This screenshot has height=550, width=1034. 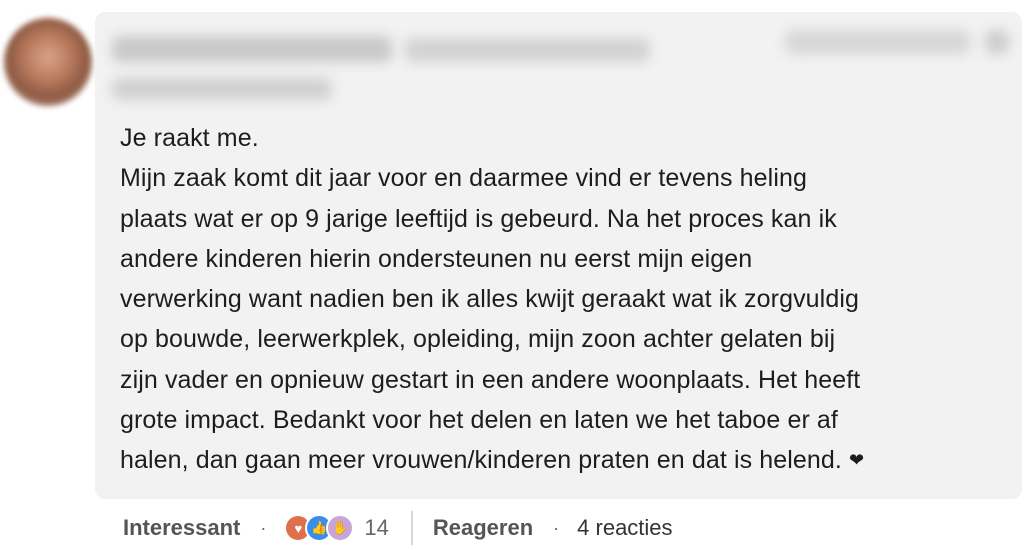 What do you see at coordinates (411, 528) in the screenshot?
I see `action-divider` at bounding box center [411, 528].